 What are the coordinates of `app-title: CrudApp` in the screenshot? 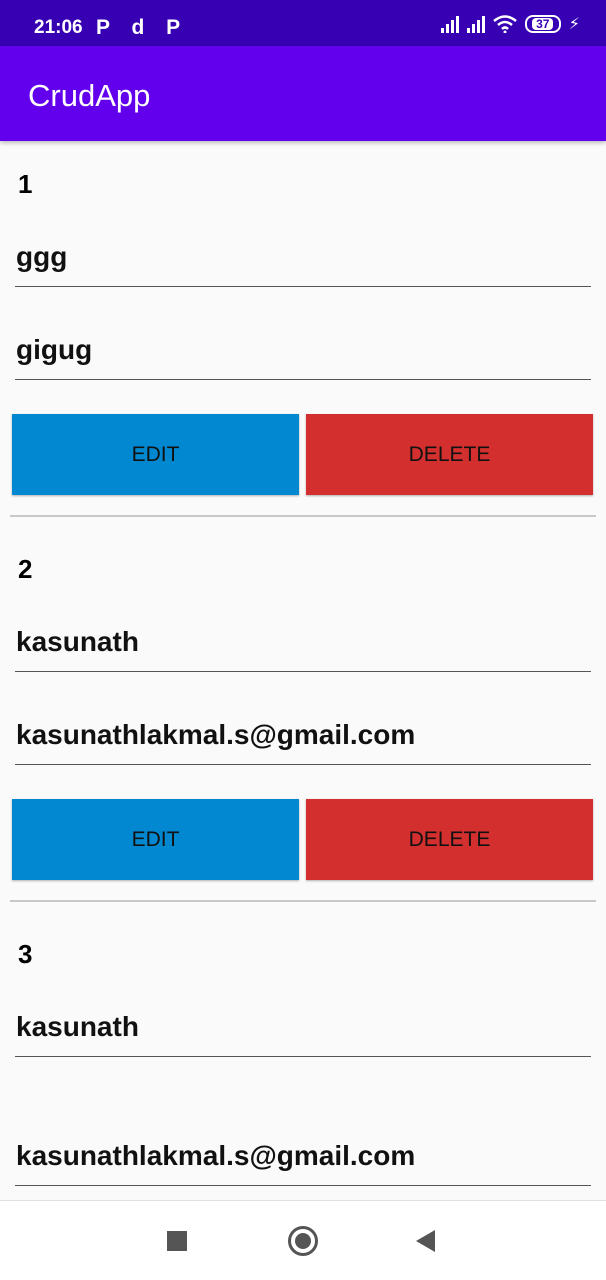 It's located at (89, 95).